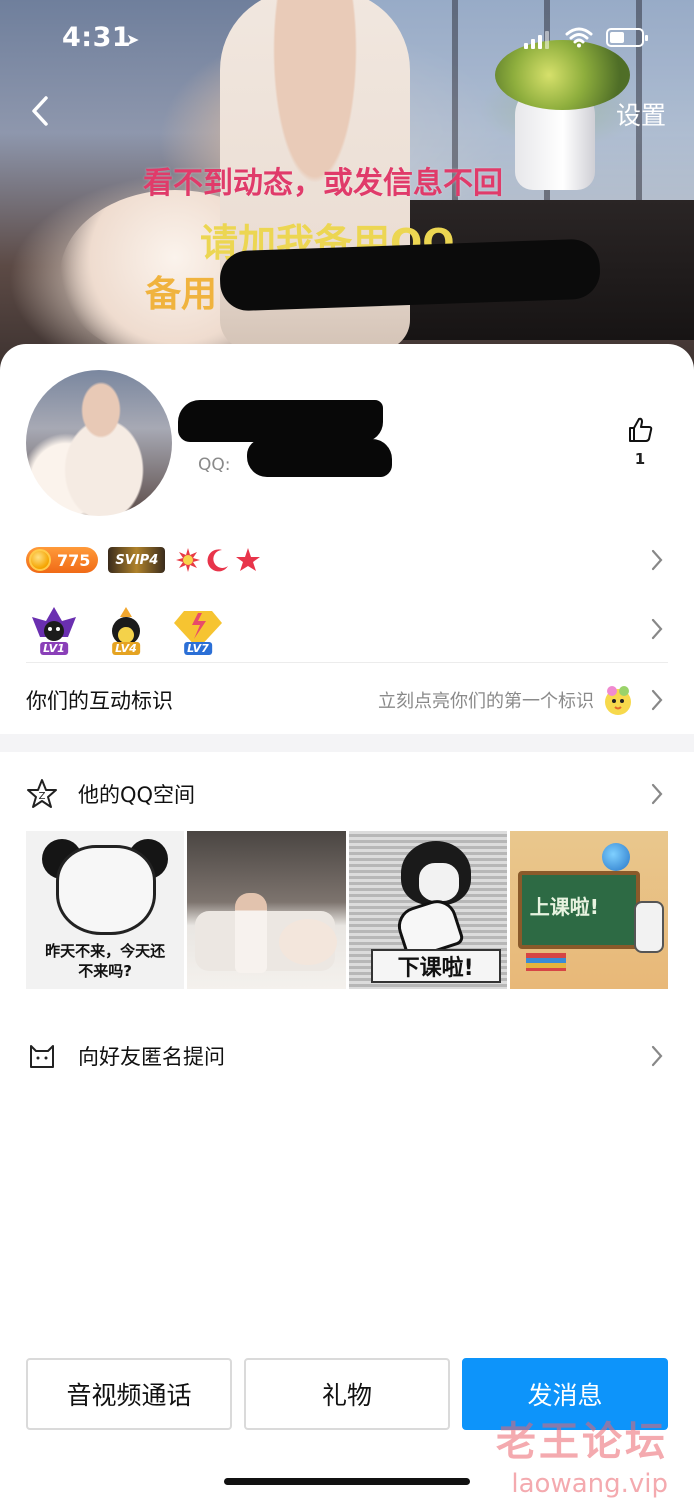  I want to click on star-icon, so click(248, 559).